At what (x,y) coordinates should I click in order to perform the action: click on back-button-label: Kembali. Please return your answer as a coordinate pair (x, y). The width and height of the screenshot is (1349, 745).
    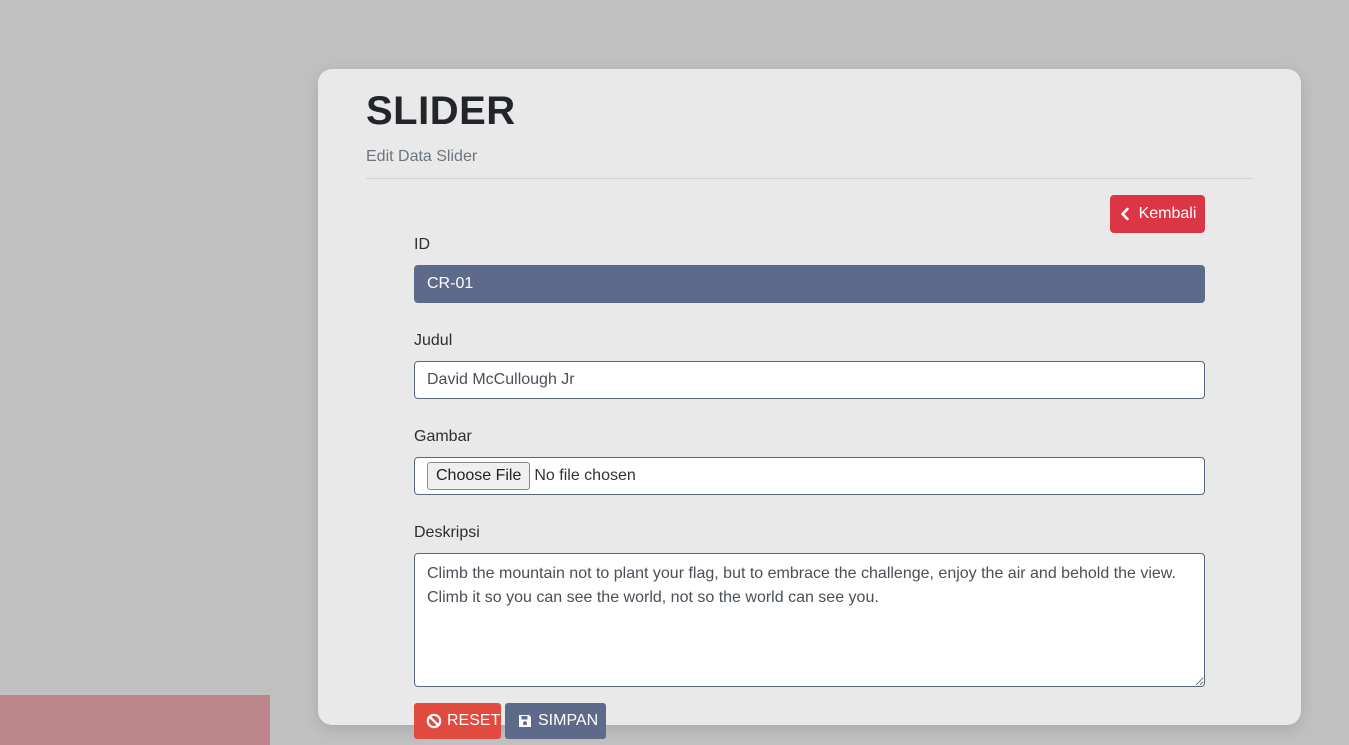
    Looking at the image, I should click on (1167, 213).